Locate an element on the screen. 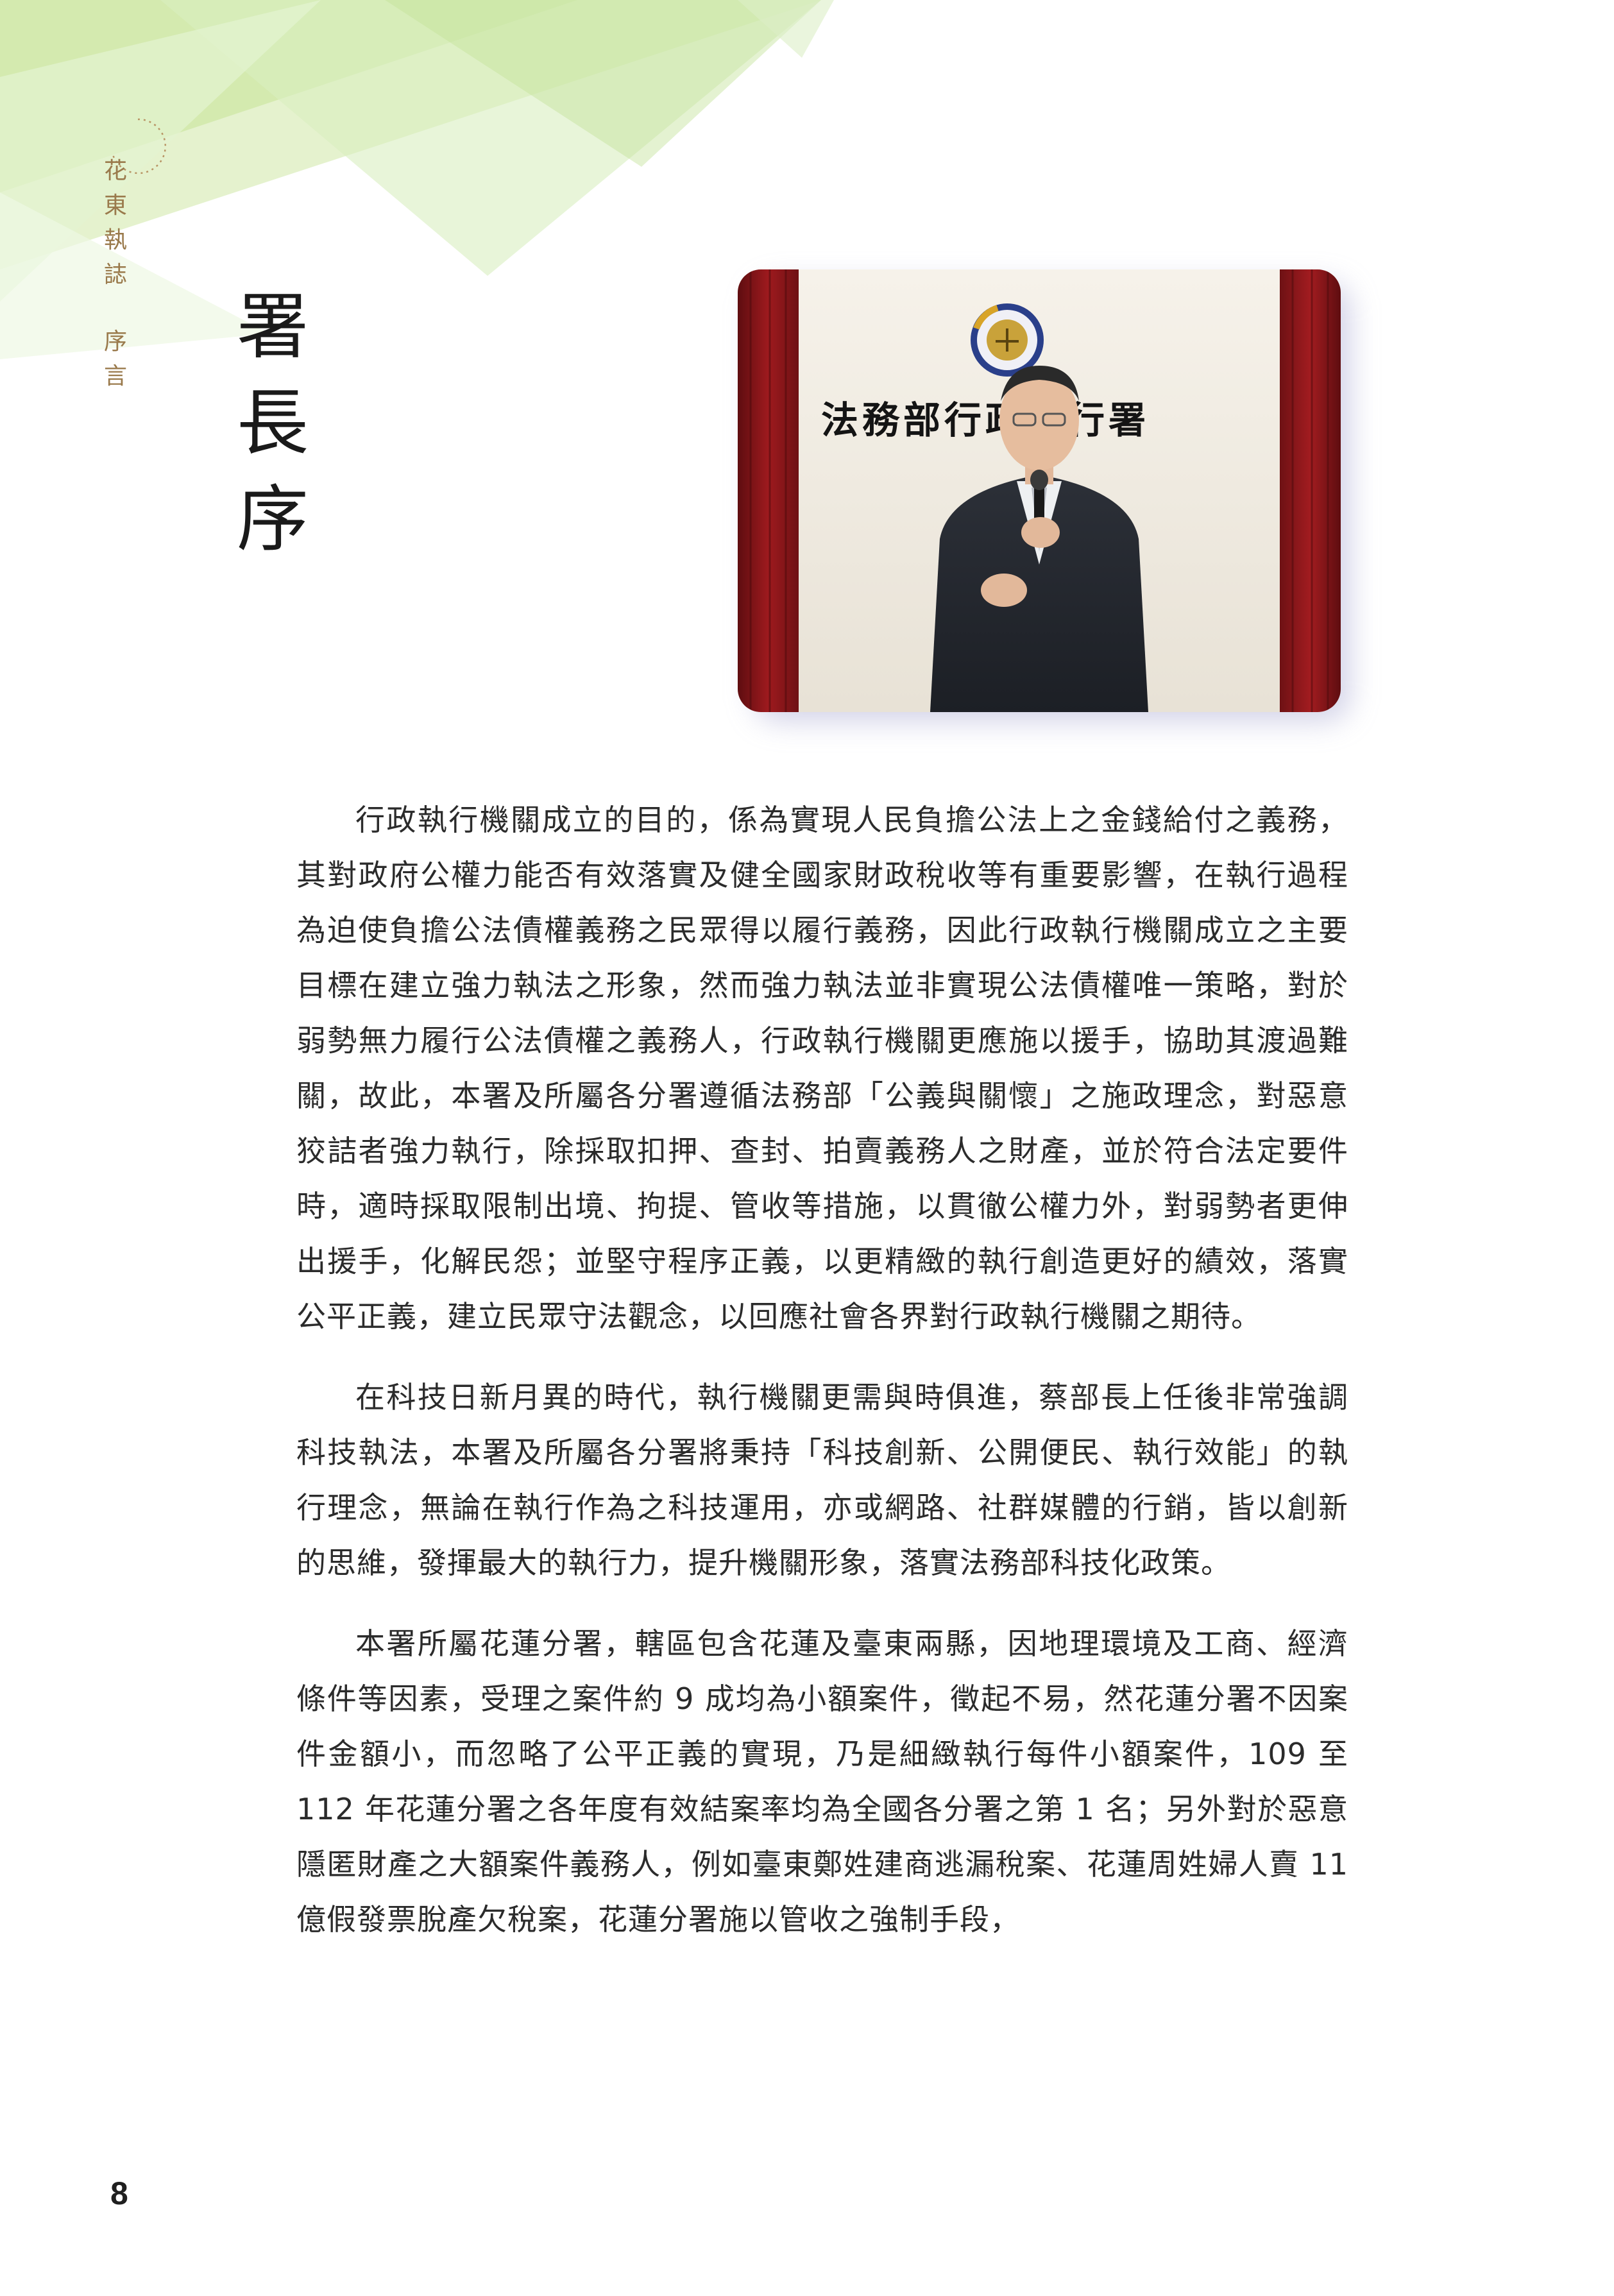 This screenshot has width=1614, height=2296. header-char: 誌 is located at coordinates (115, 275).